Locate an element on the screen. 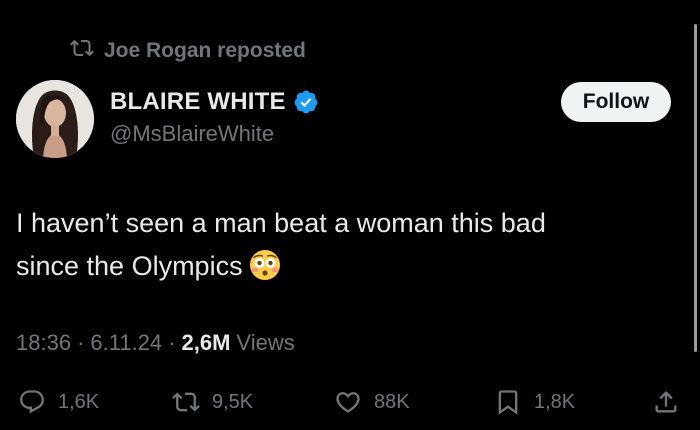 This screenshot has width=700, height=430. repost-button: 9,5K is located at coordinates (212, 402).